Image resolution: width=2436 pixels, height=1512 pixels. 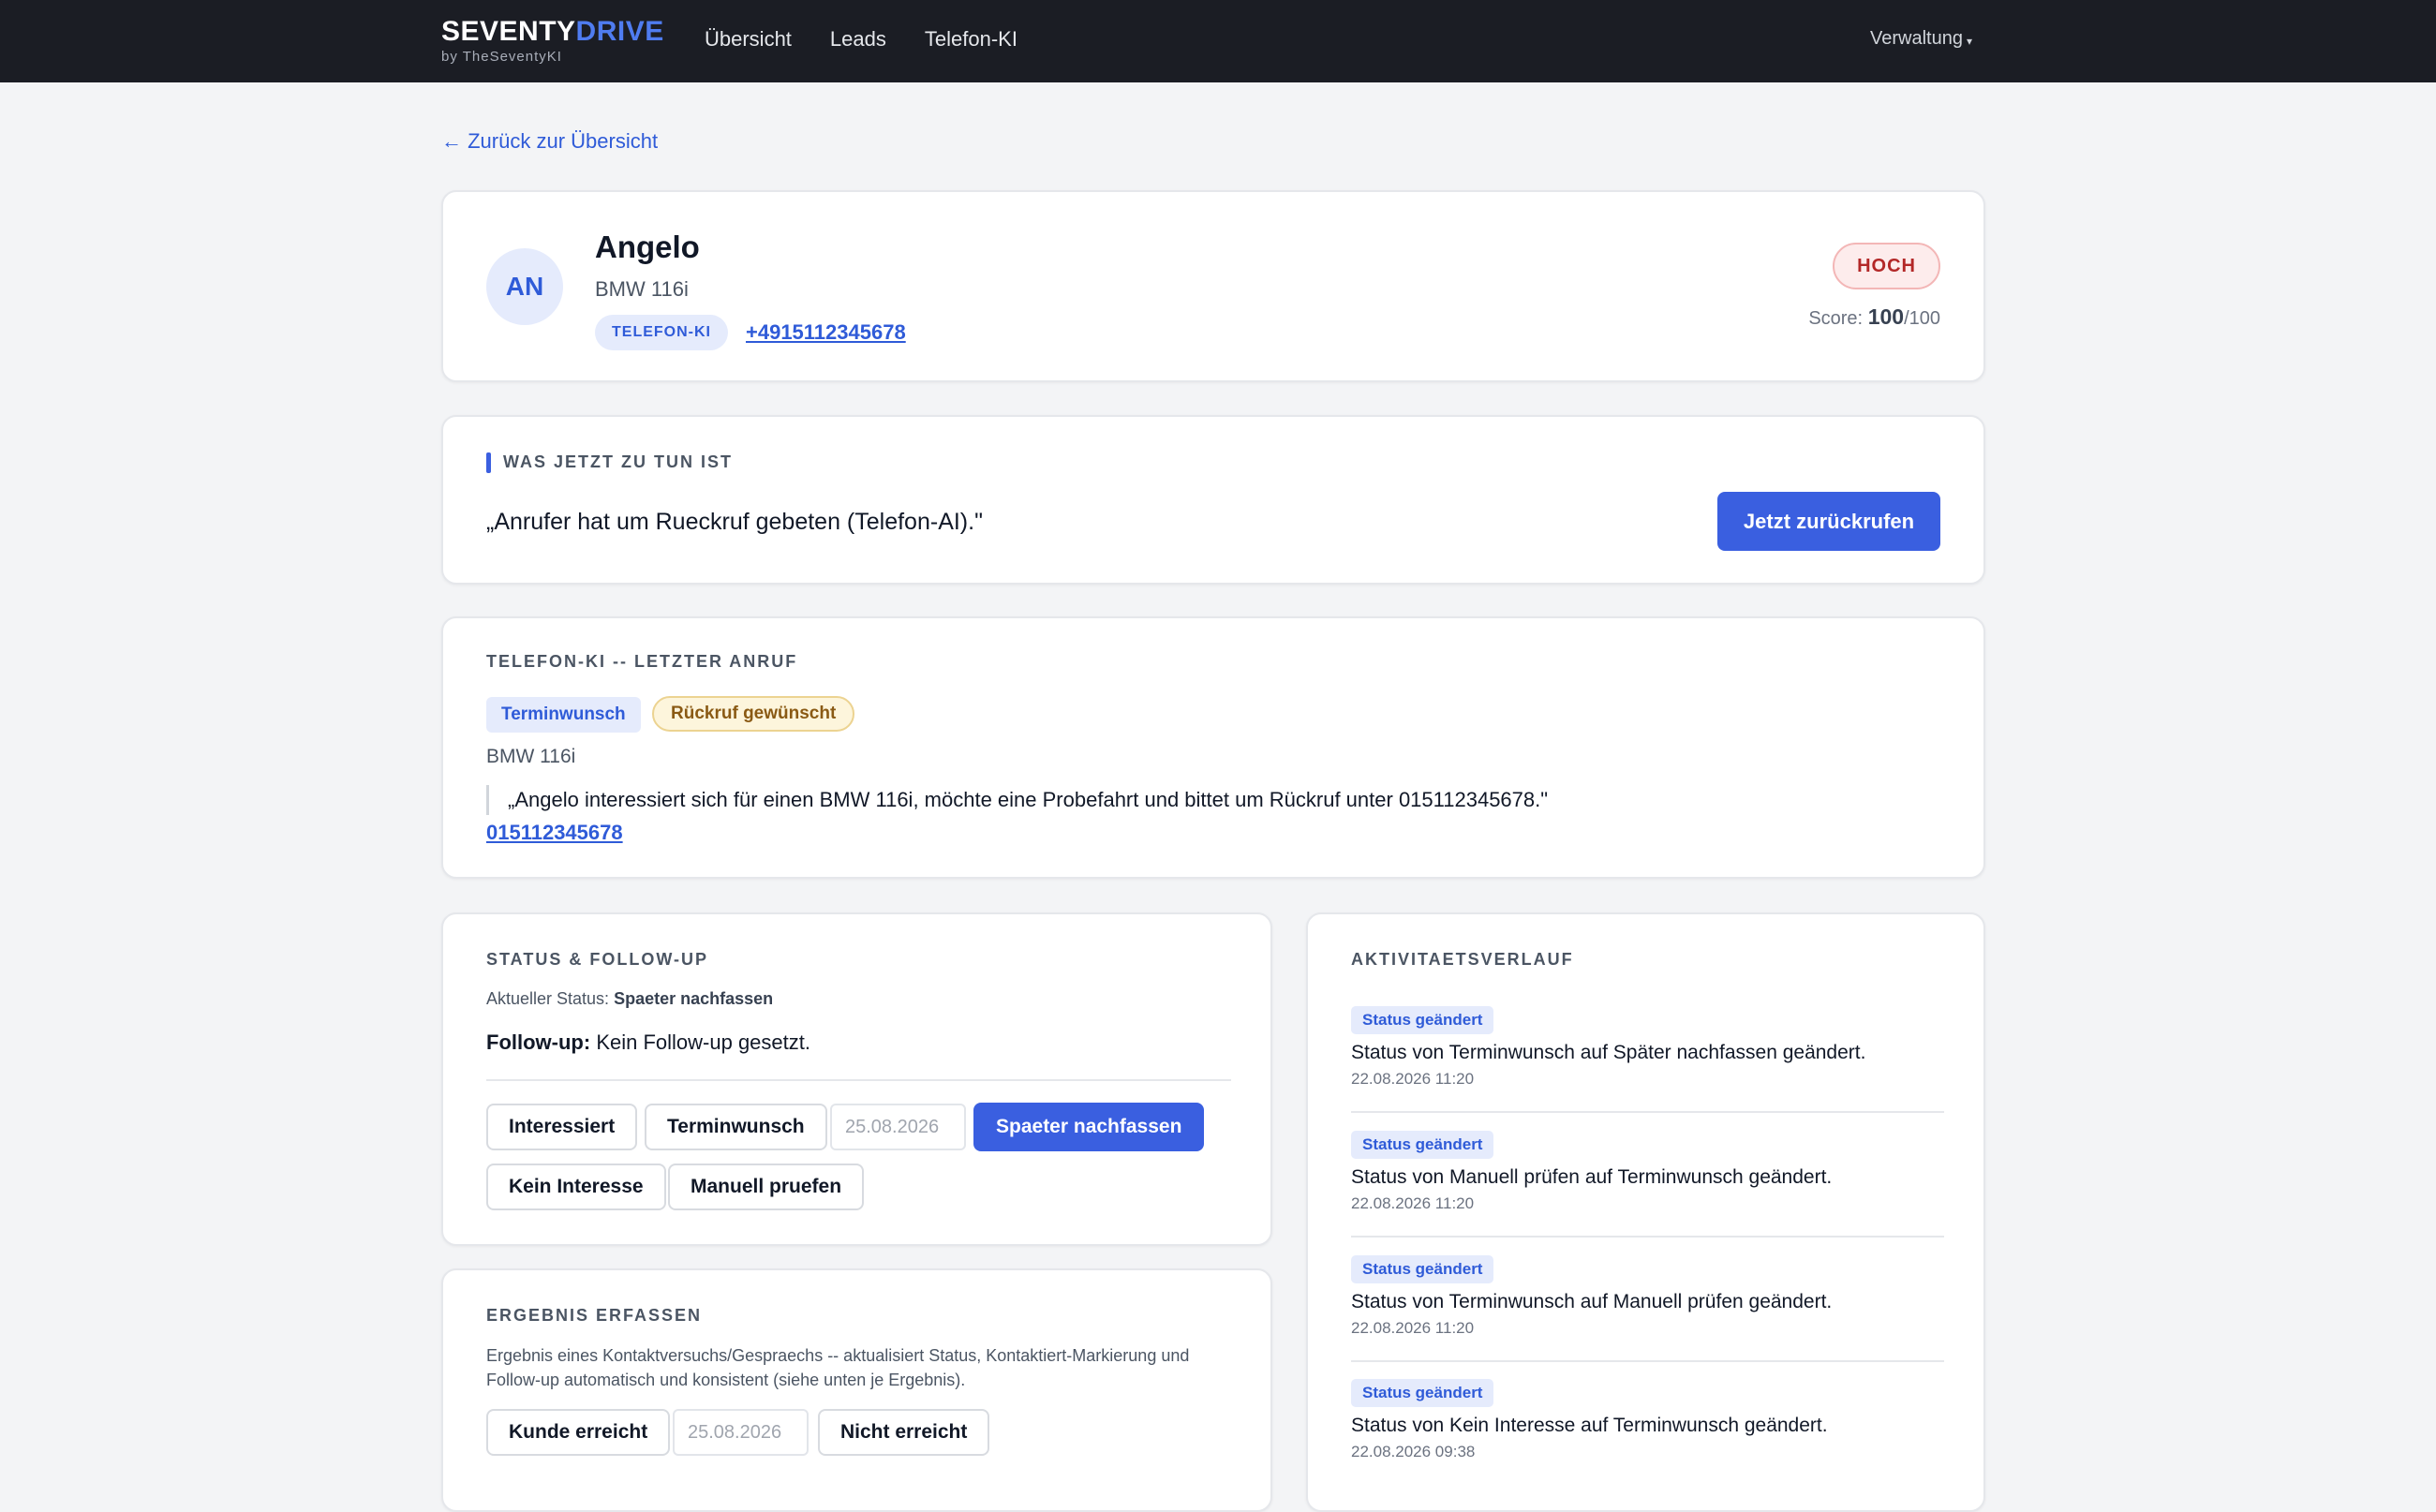 I want to click on callback-requested-tag: Rückruf gewünscht, so click(x=754, y=714).